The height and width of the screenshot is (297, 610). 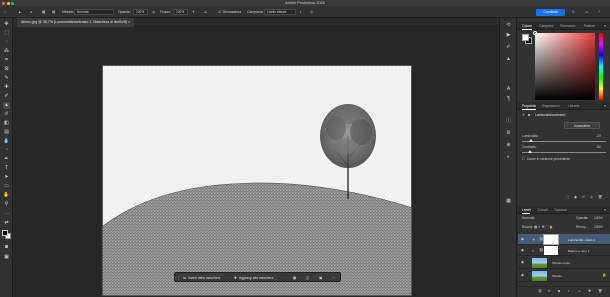 What do you see at coordinates (6, 96) in the screenshot?
I see `brush-tool-icon: ✐` at bounding box center [6, 96].